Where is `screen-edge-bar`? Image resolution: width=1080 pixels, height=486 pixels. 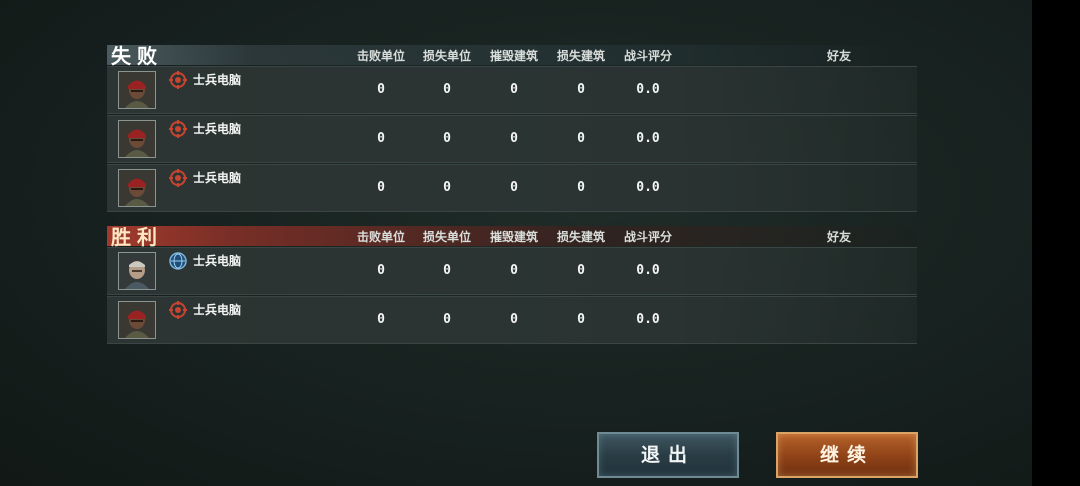 screen-edge-bar is located at coordinates (1056, 243).